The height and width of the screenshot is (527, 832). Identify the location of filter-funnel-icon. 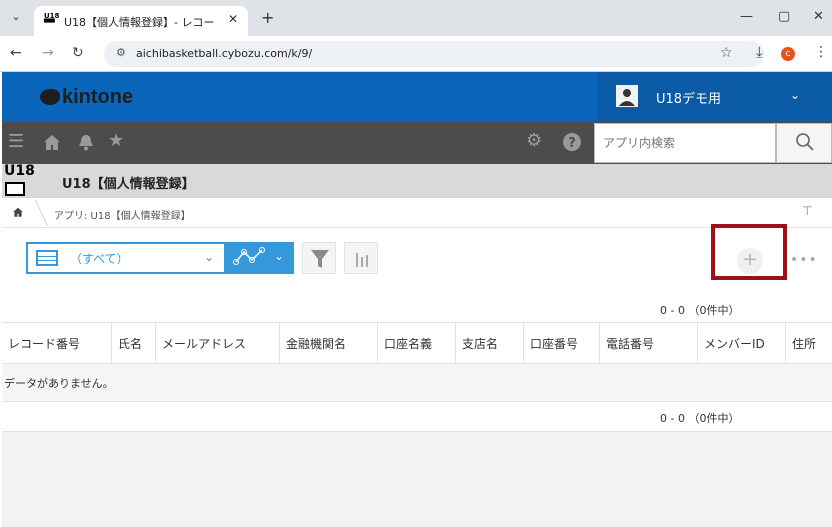
(320, 259).